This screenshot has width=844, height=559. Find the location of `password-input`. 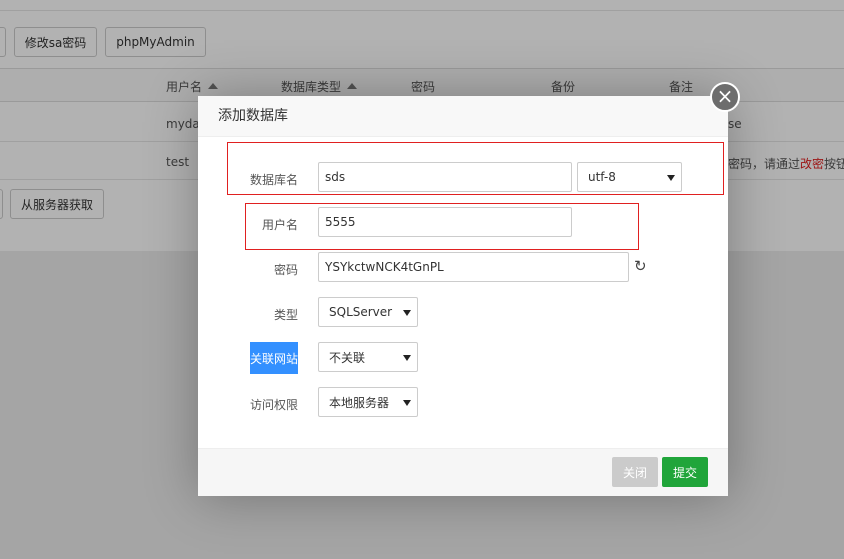

password-input is located at coordinates (473, 267).